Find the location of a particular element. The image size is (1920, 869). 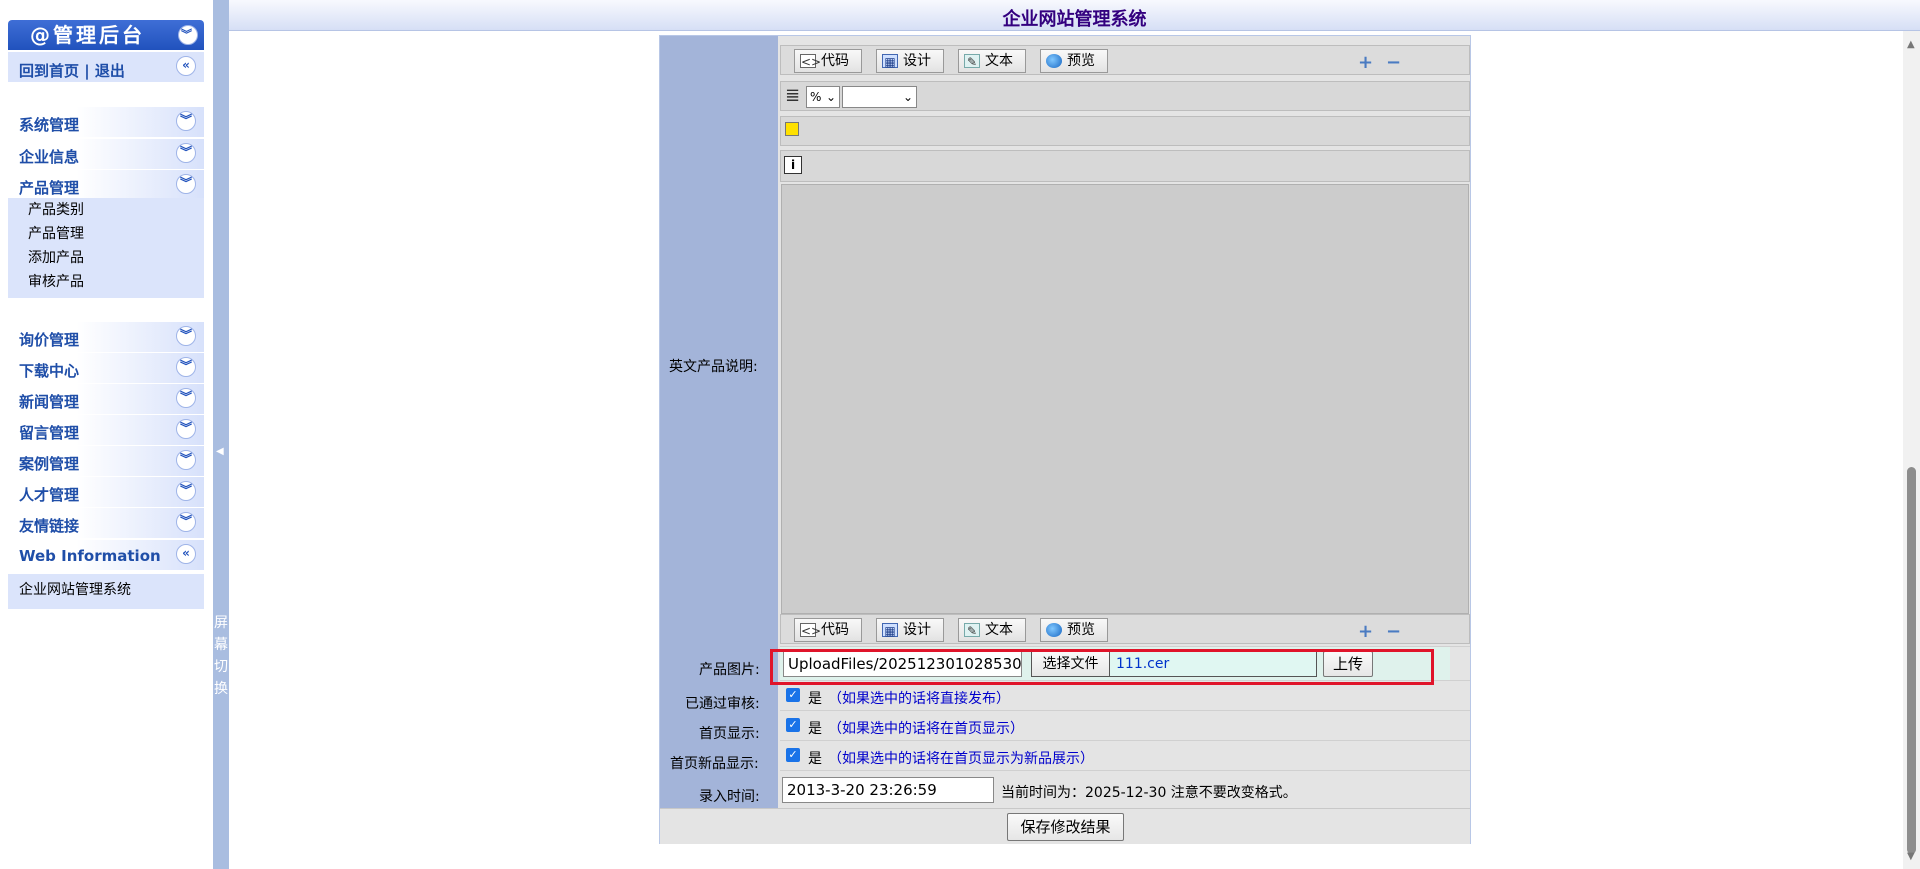

scroll-up-arrow-icon: ▲ is located at coordinates (1911, 44).